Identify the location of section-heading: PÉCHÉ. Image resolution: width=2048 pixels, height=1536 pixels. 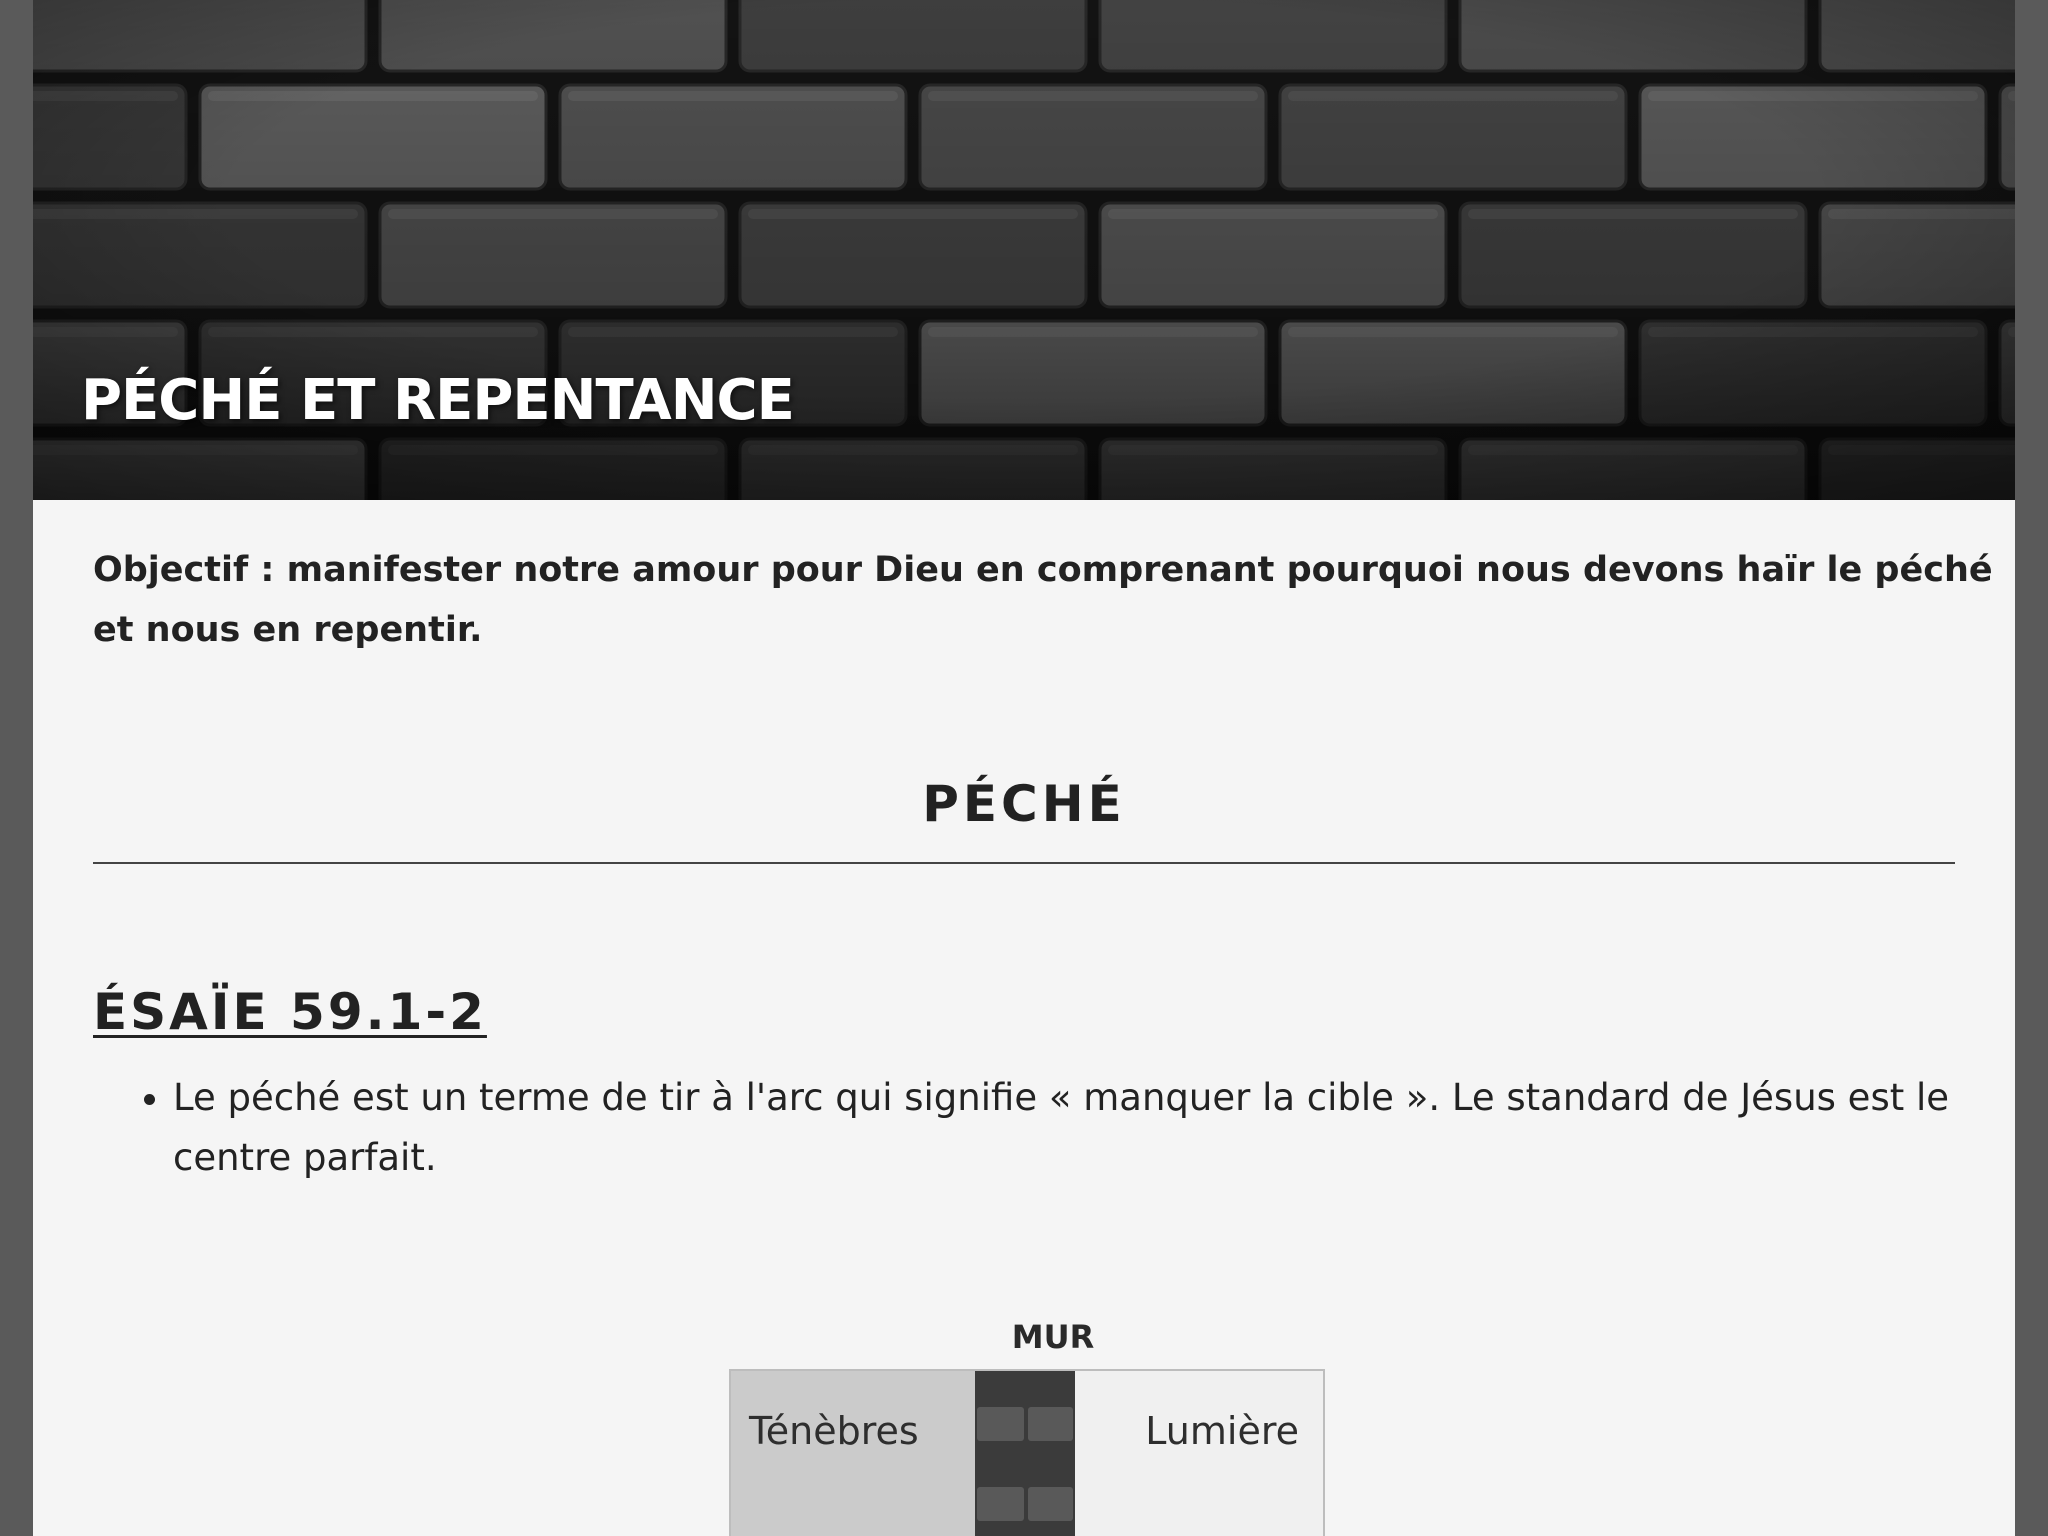
(1024, 804).